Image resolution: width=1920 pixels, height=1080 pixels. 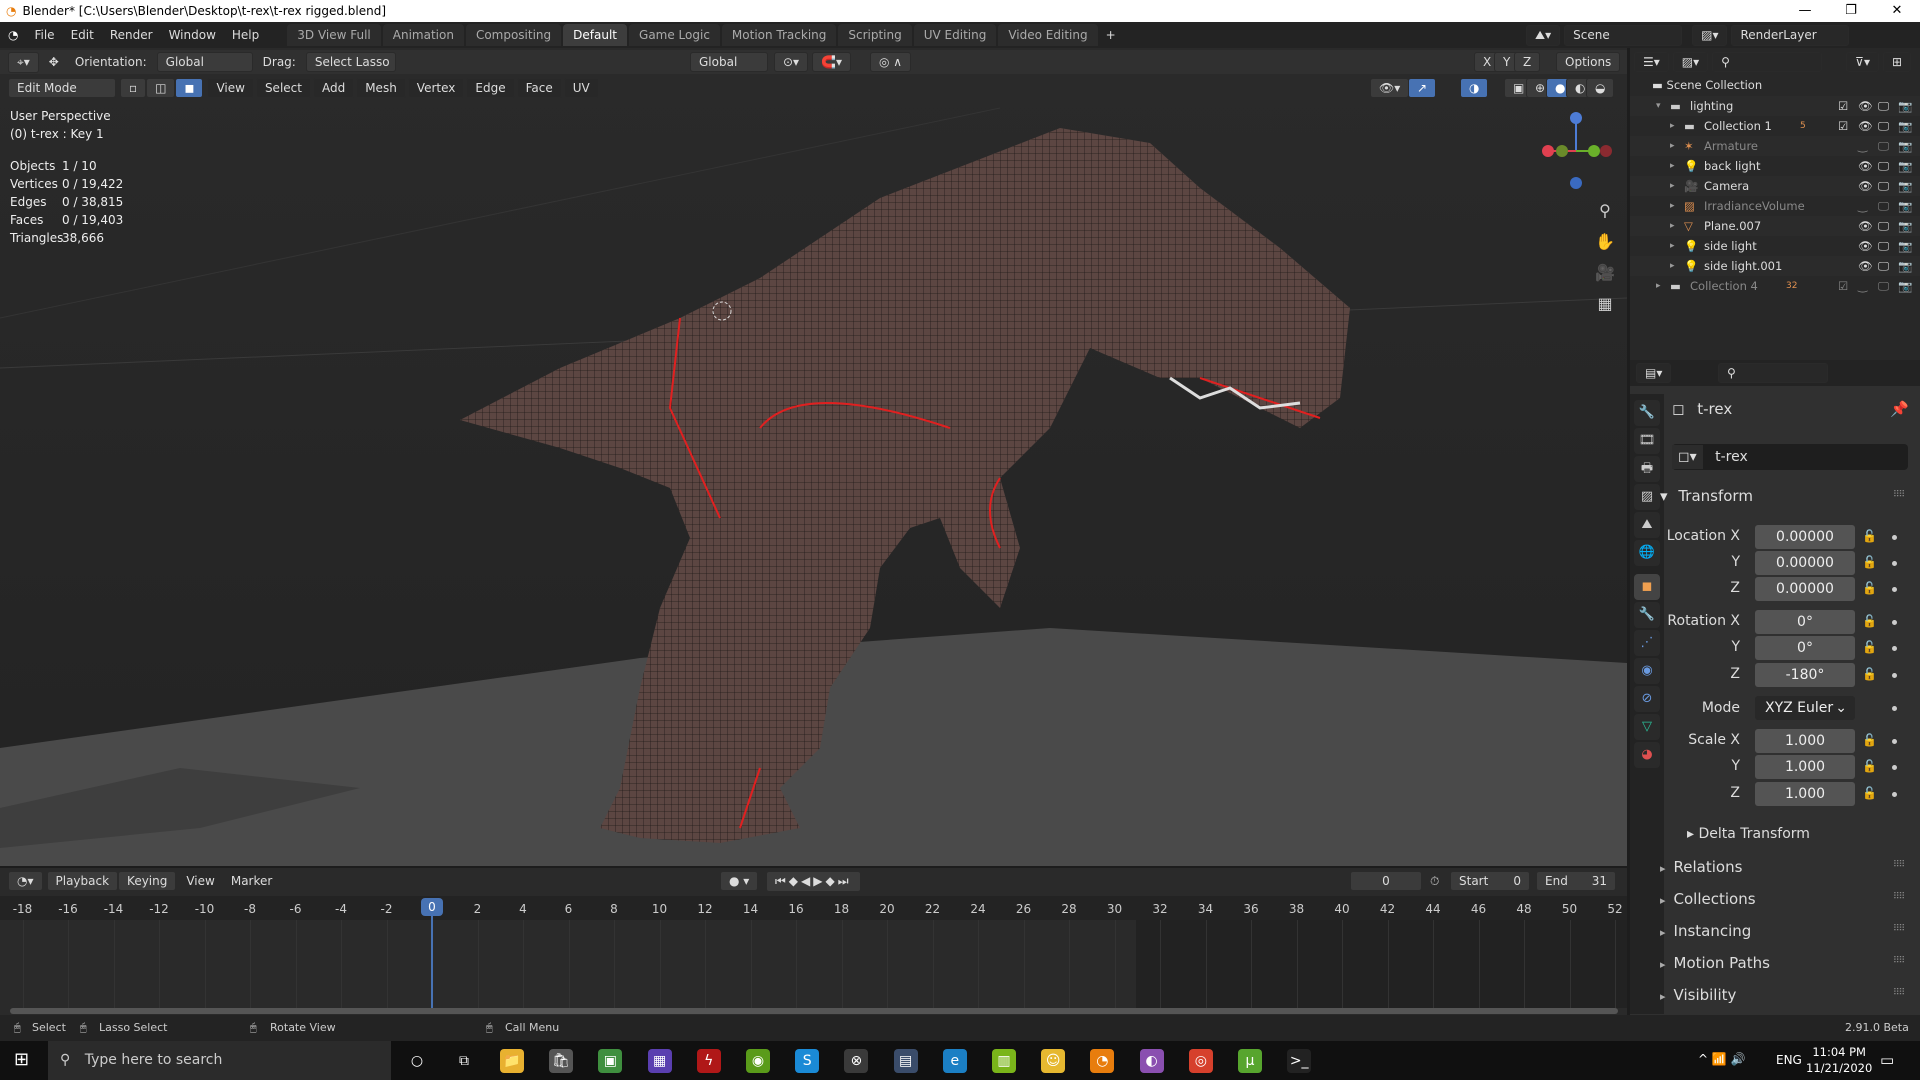 What do you see at coordinates (856, 1061) in the screenshot?
I see `xbox-icon: ⊗` at bounding box center [856, 1061].